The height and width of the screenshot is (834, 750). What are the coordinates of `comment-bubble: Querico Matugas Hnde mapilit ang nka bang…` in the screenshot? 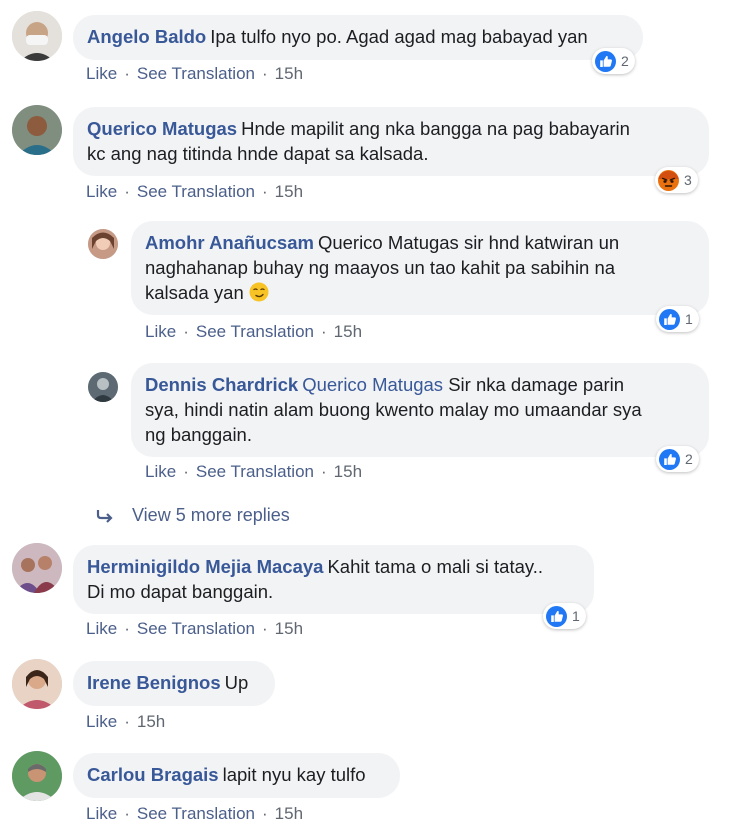 It's located at (391, 141).